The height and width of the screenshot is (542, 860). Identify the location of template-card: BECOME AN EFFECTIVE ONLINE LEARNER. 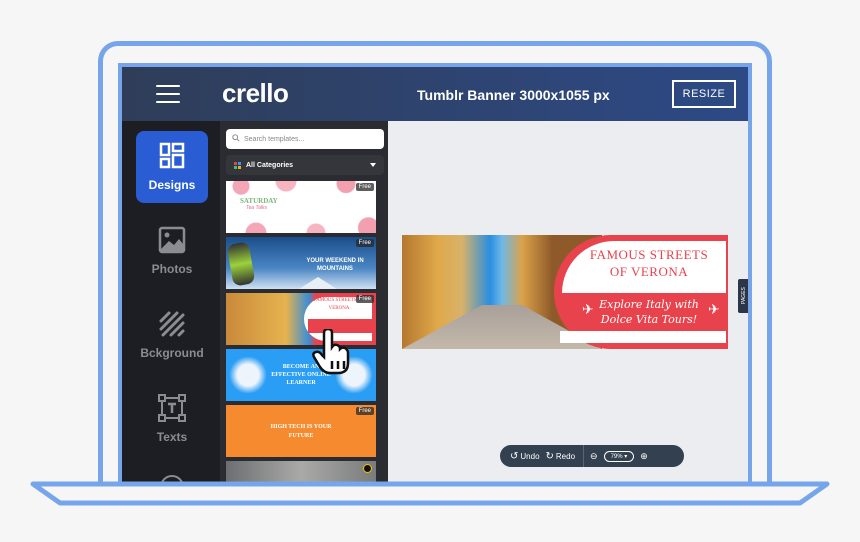
(301, 375).